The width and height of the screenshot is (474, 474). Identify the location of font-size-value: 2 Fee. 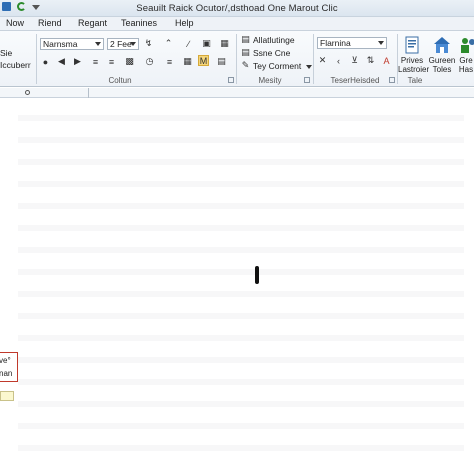
(121, 44).